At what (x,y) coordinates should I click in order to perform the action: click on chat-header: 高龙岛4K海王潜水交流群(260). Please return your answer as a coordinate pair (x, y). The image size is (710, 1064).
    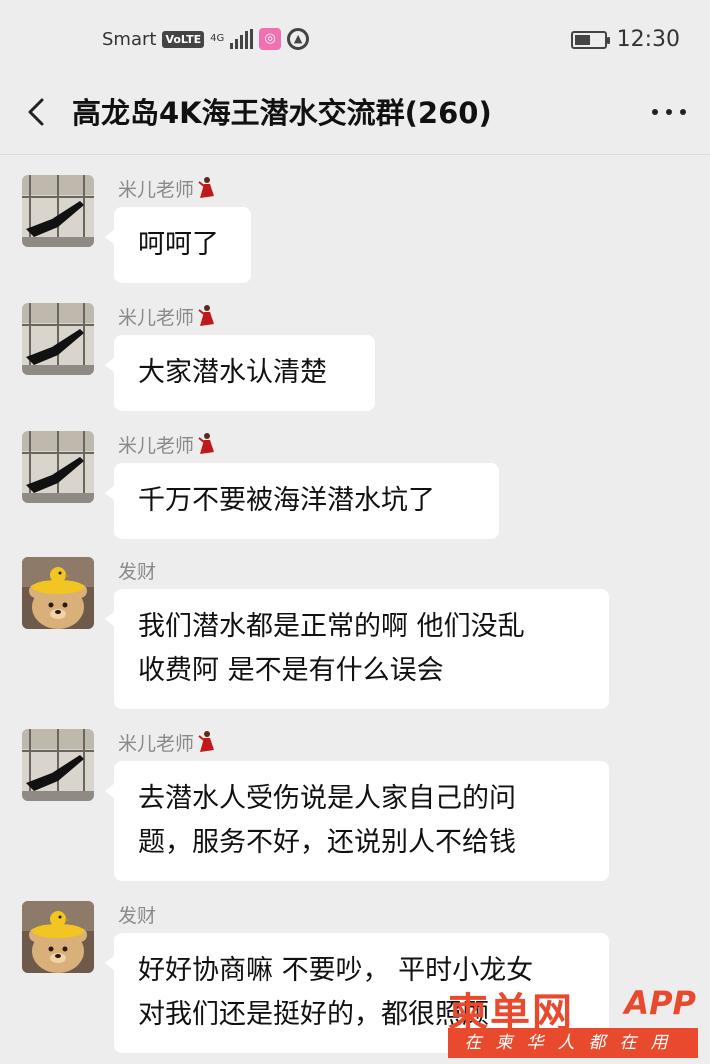
    Looking at the image, I should click on (355, 118).